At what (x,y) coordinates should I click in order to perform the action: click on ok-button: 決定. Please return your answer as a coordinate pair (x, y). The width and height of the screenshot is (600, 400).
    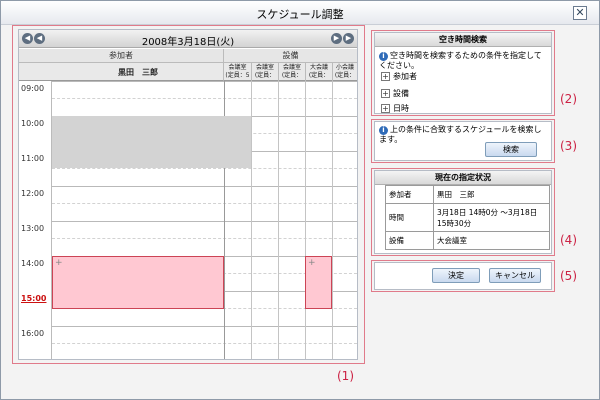
    Looking at the image, I should click on (456, 275).